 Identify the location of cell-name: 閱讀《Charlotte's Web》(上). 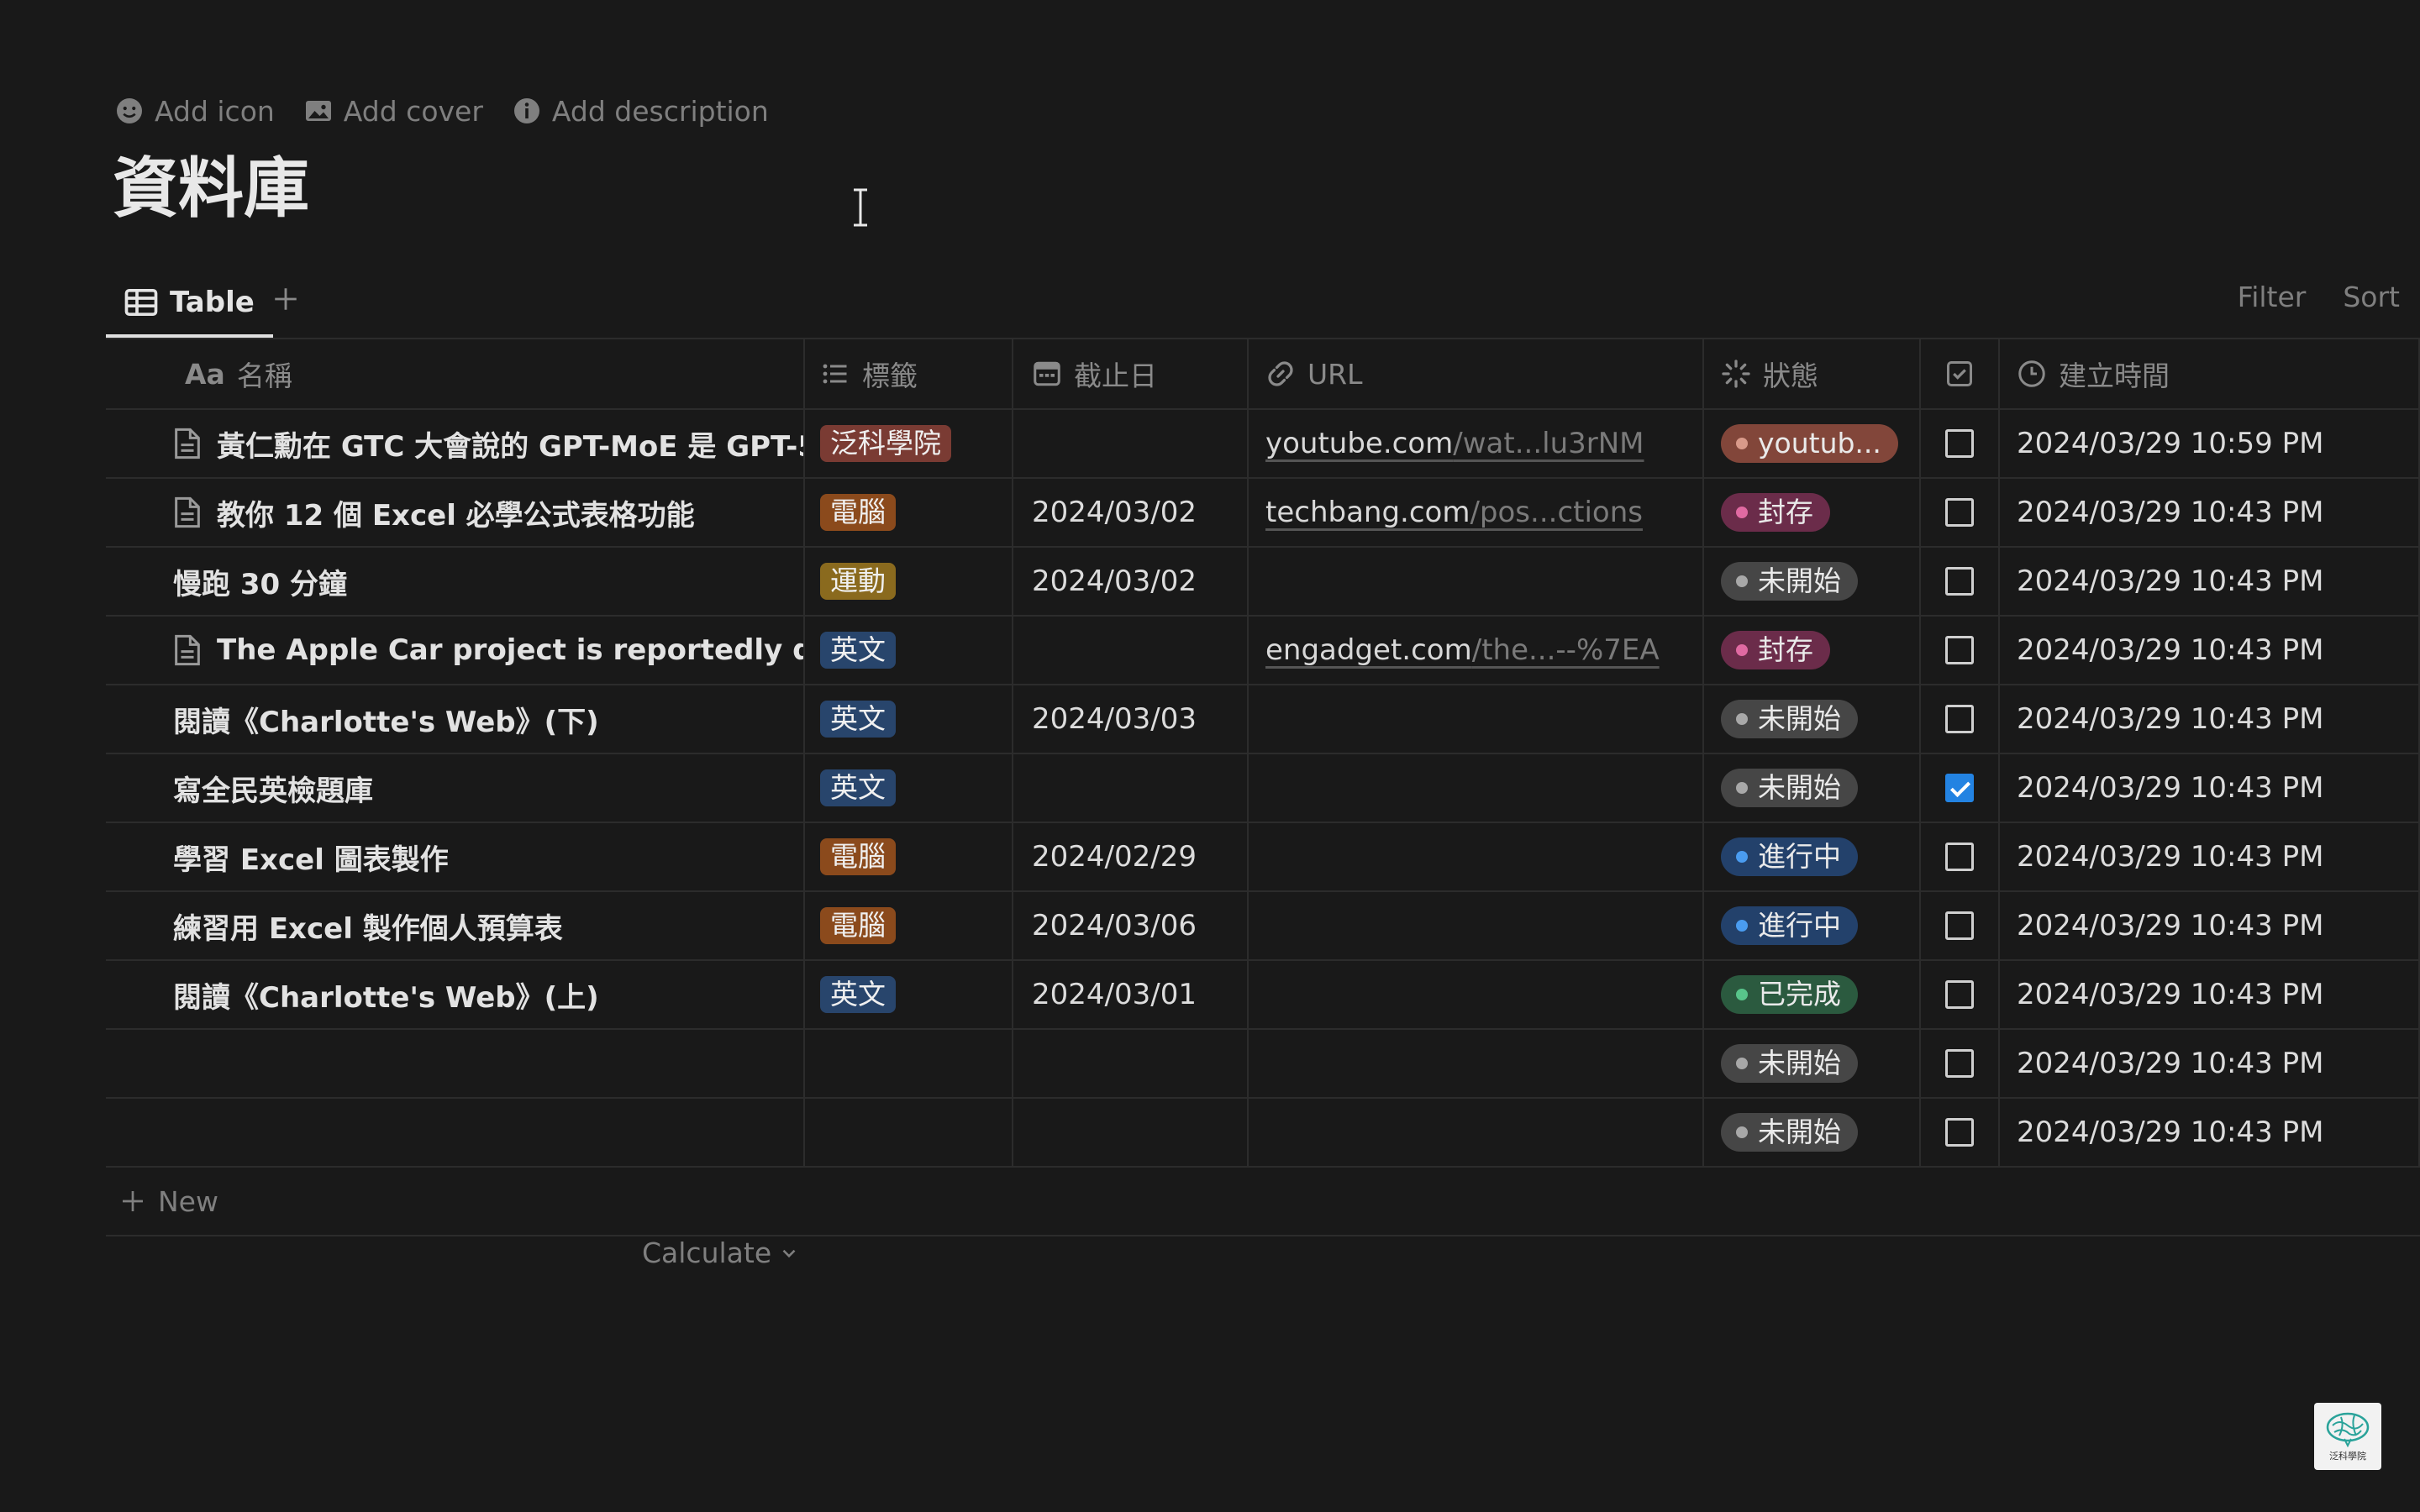
(455, 994).